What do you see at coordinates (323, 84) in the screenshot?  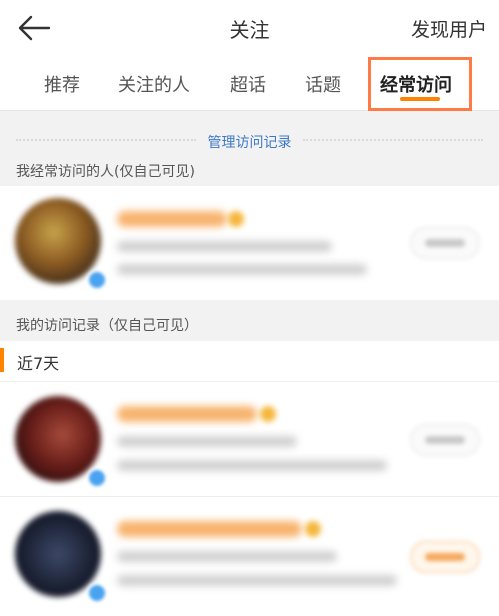 I see `tab-topic: 话题` at bounding box center [323, 84].